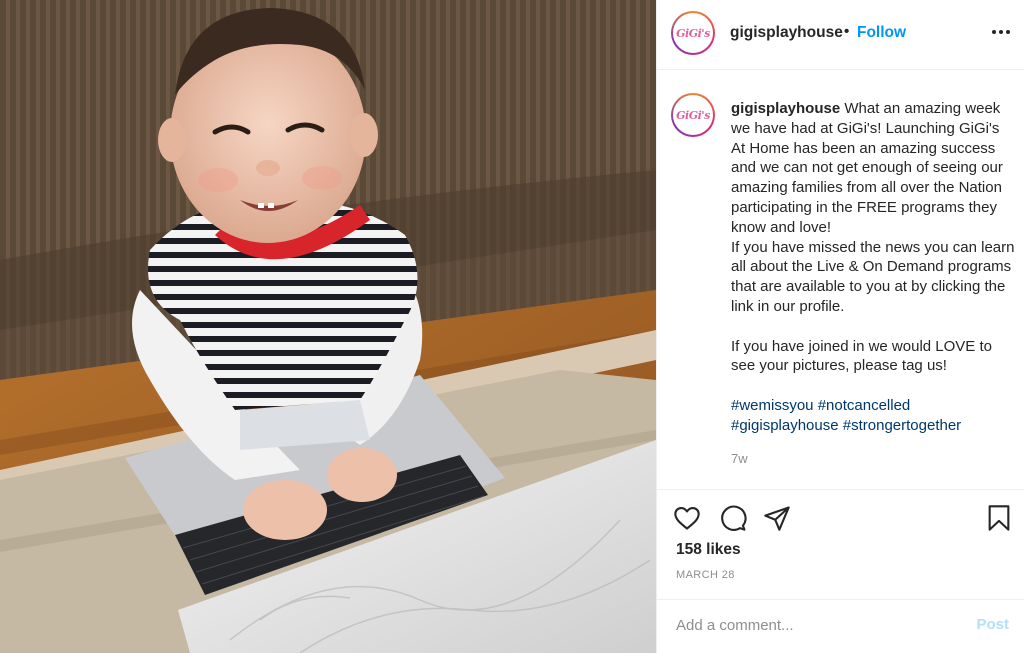 The image size is (1024, 653). I want to click on caption-time-ago: 7w, so click(739, 458).